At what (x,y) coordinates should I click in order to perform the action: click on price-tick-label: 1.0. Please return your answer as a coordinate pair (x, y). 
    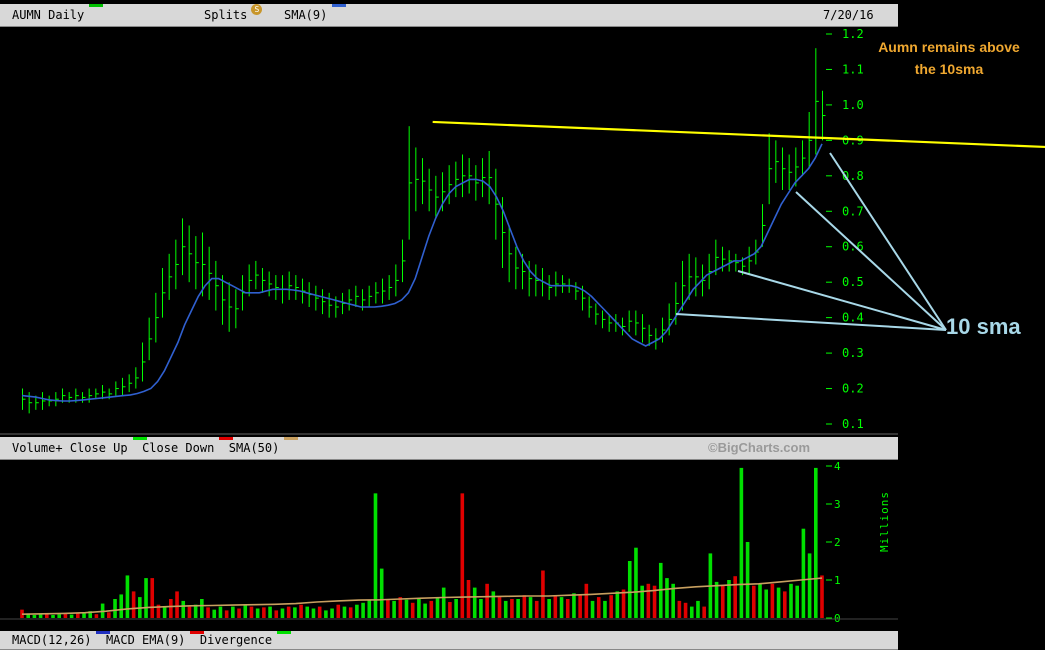
    Looking at the image, I should click on (853, 105).